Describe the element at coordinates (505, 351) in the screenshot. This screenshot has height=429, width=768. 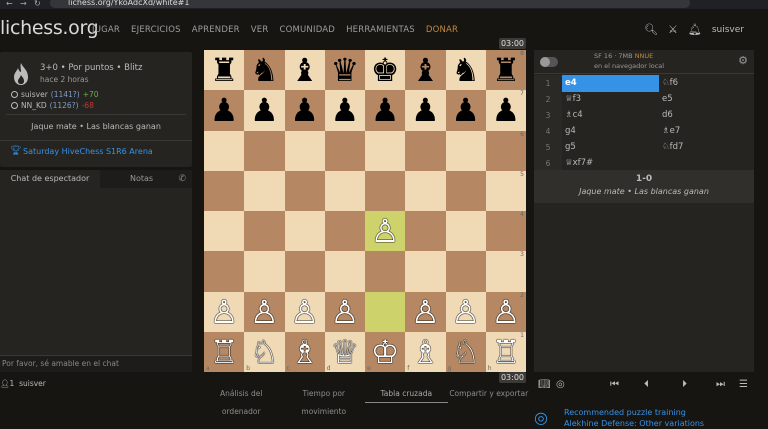
I see `square-h1: ♖ 1 h` at that location.